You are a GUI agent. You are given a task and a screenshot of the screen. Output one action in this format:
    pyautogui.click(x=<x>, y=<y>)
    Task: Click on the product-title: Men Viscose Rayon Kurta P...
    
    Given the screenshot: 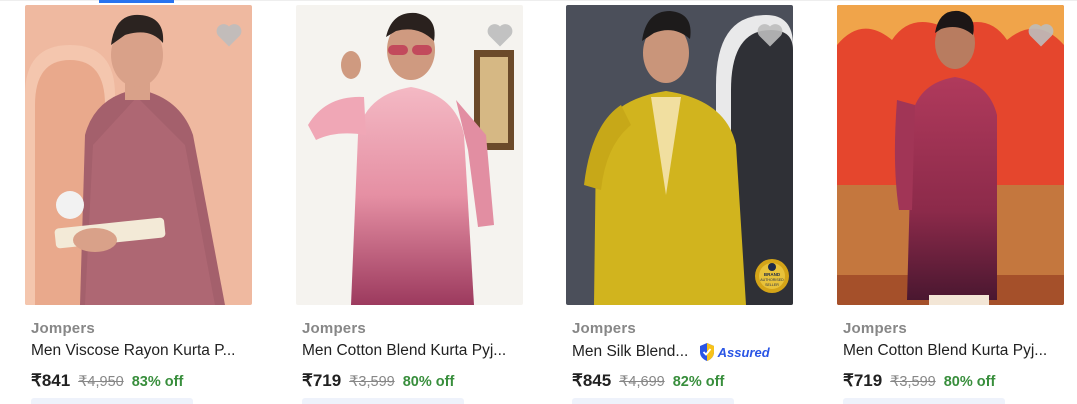 What is the action you would take?
    pyautogui.click(x=133, y=351)
    